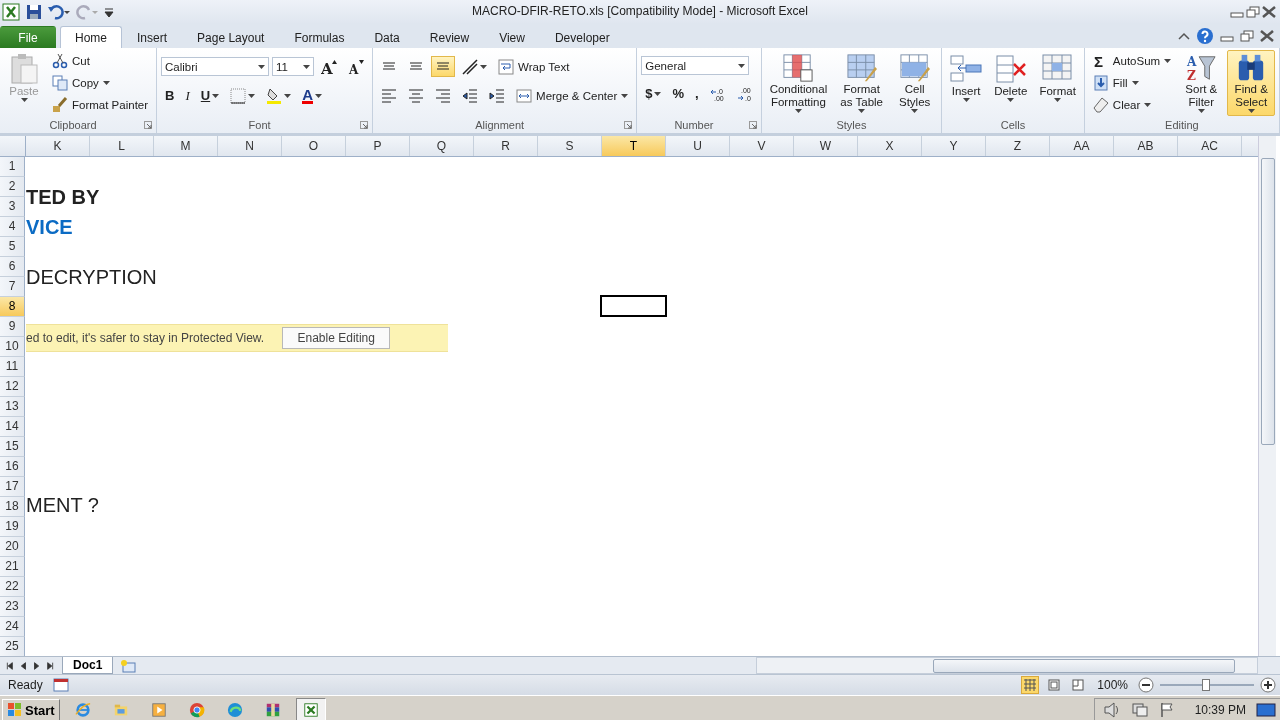 The width and height of the screenshot is (1280, 720). I want to click on row-header: 16, so click(12, 467).